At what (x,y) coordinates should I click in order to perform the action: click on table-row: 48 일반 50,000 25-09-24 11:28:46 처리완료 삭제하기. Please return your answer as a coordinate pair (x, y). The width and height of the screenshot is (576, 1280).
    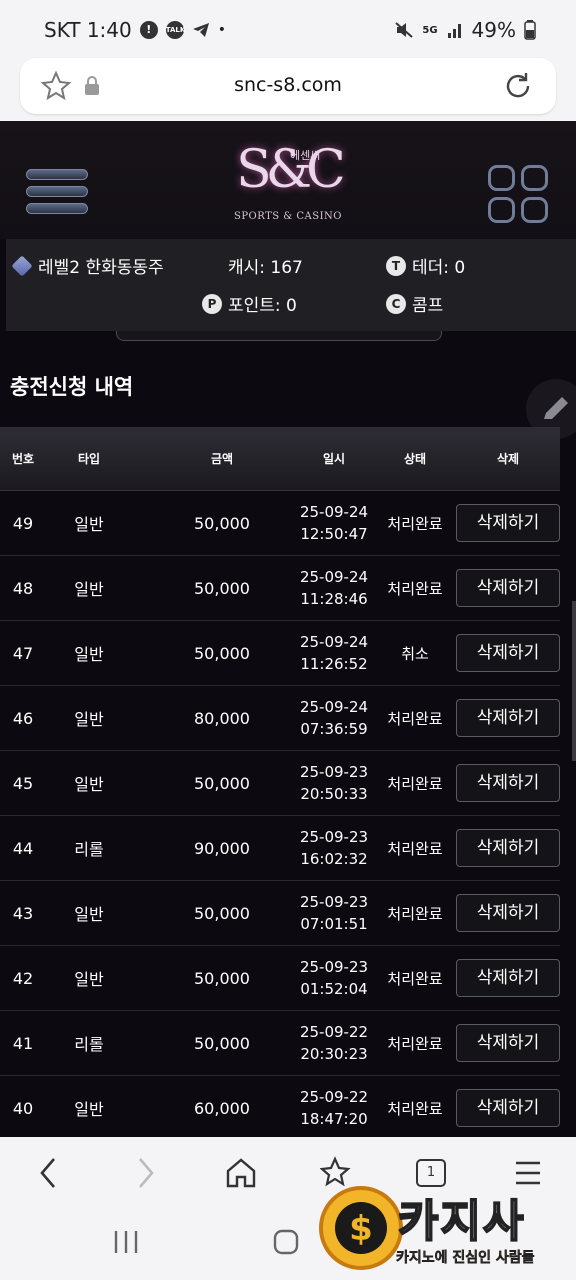
    Looking at the image, I should click on (280, 588).